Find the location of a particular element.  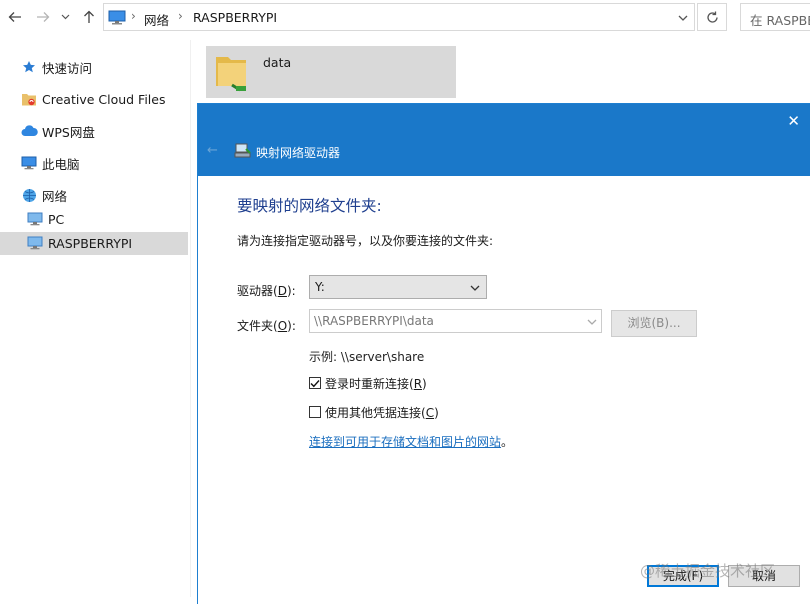

checkmark-icon is located at coordinates (315, 383).